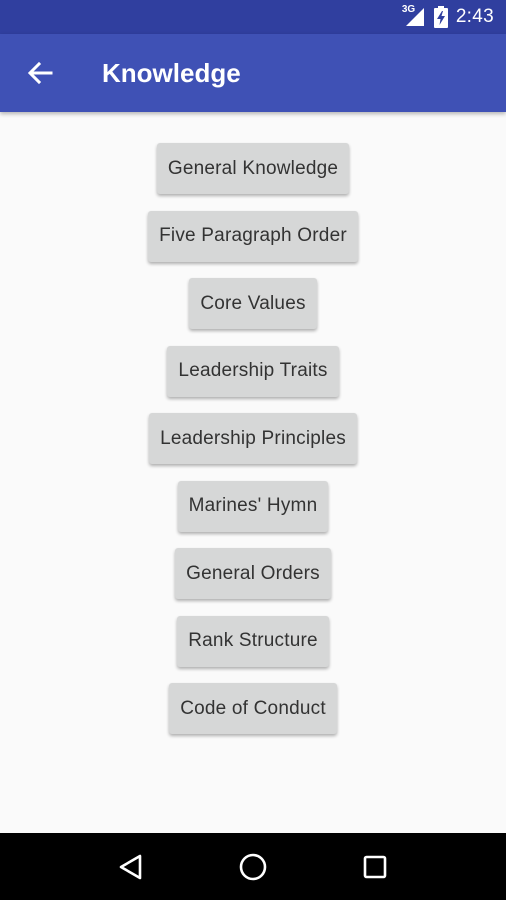 The height and width of the screenshot is (900, 506). I want to click on rank-structure-button: Rank Structure, so click(253, 641).